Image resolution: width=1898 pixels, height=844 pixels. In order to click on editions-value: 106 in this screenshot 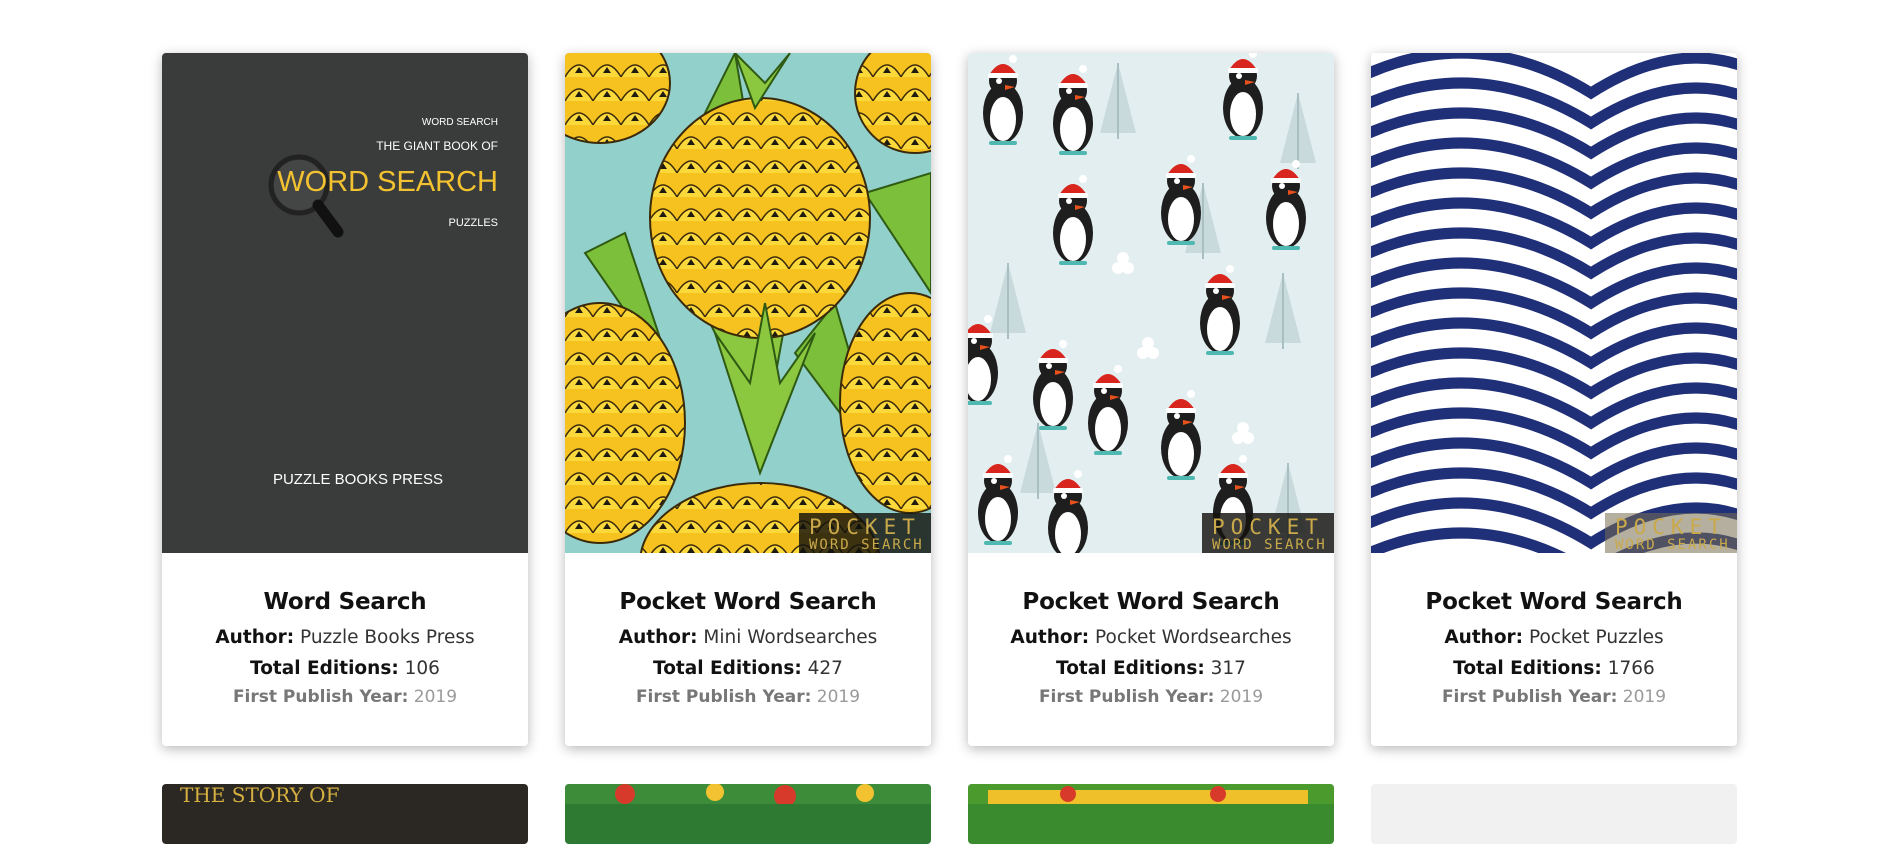, I will do `click(422, 668)`.